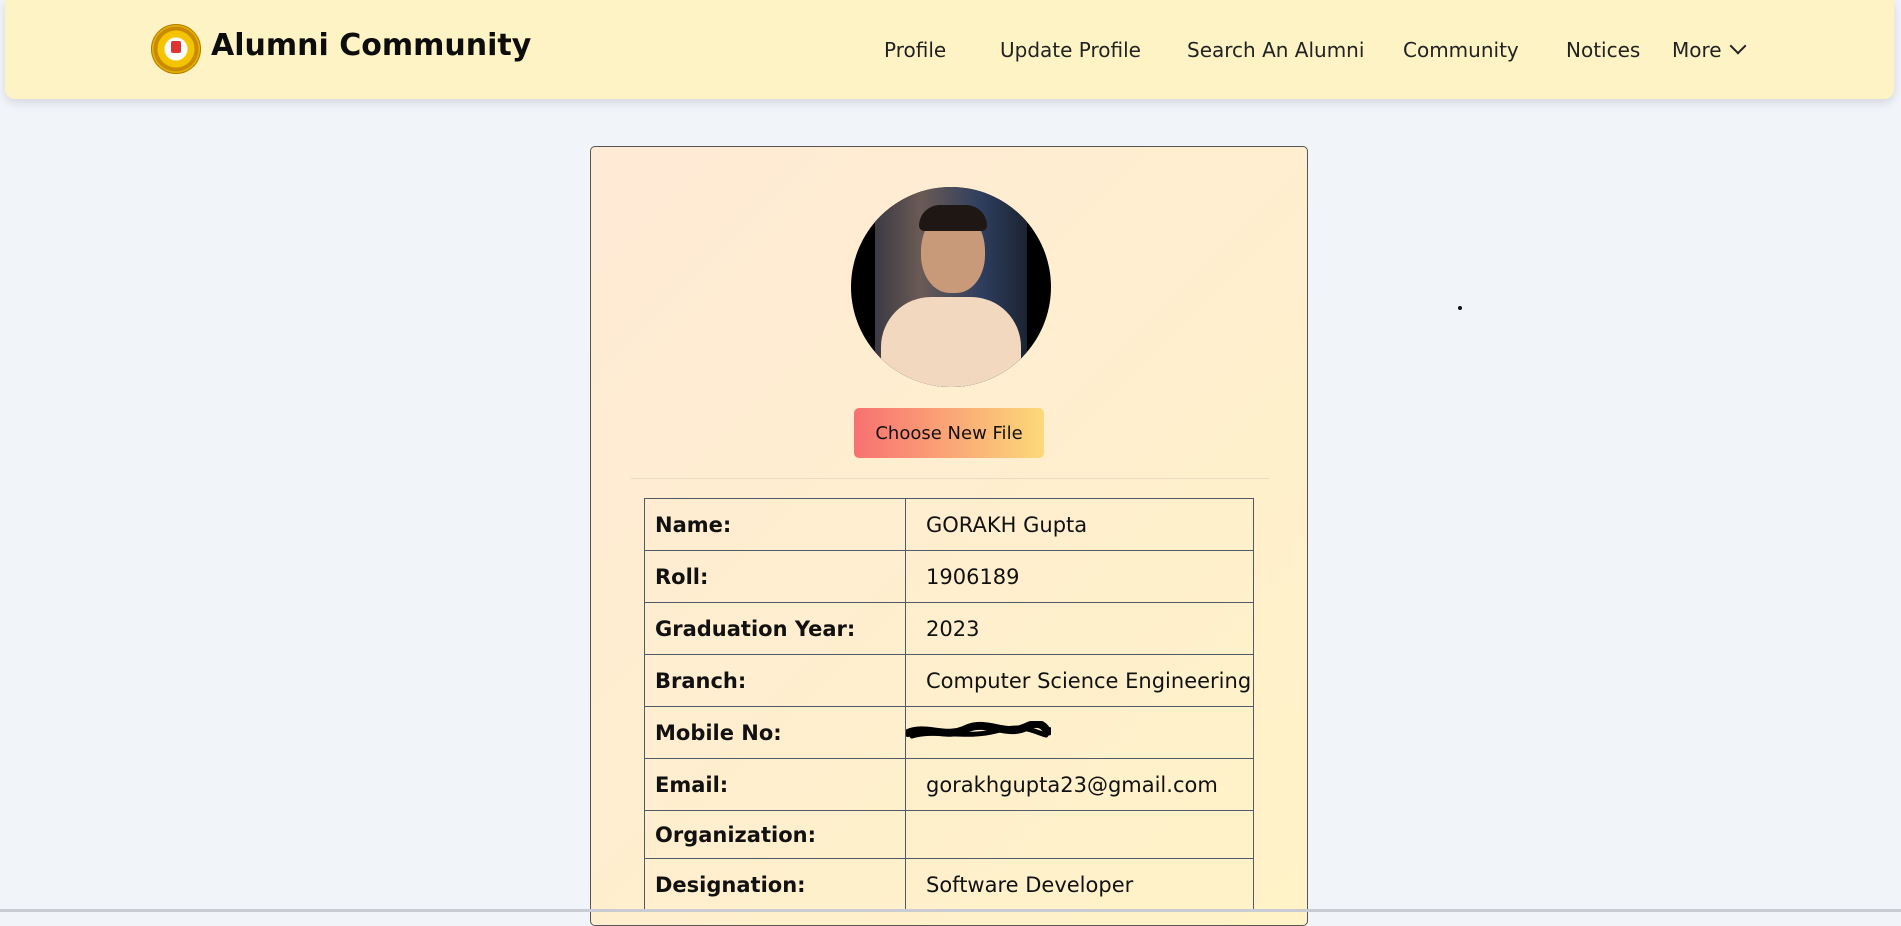 This screenshot has height=926, width=1901. What do you see at coordinates (1079, 680) in the screenshot?
I see `branch-value: Computer Science Engineering` at bounding box center [1079, 680].